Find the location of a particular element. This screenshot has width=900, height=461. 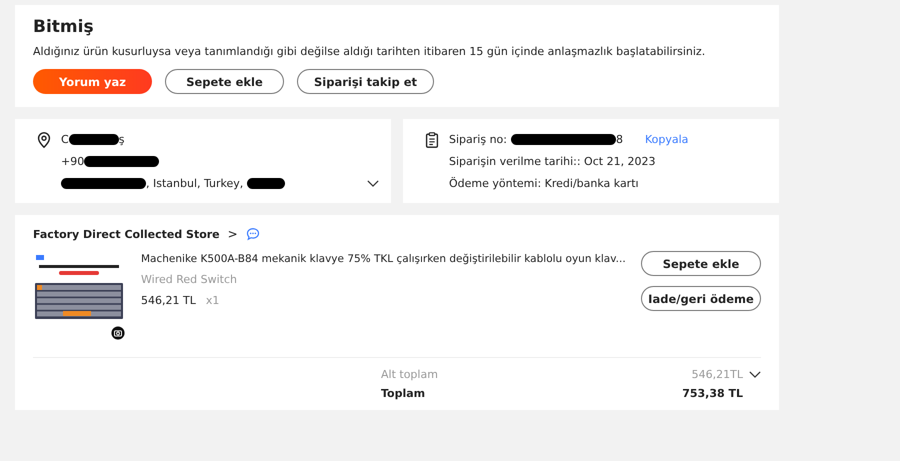

name-text: ş is located at coordinates (121, 139).